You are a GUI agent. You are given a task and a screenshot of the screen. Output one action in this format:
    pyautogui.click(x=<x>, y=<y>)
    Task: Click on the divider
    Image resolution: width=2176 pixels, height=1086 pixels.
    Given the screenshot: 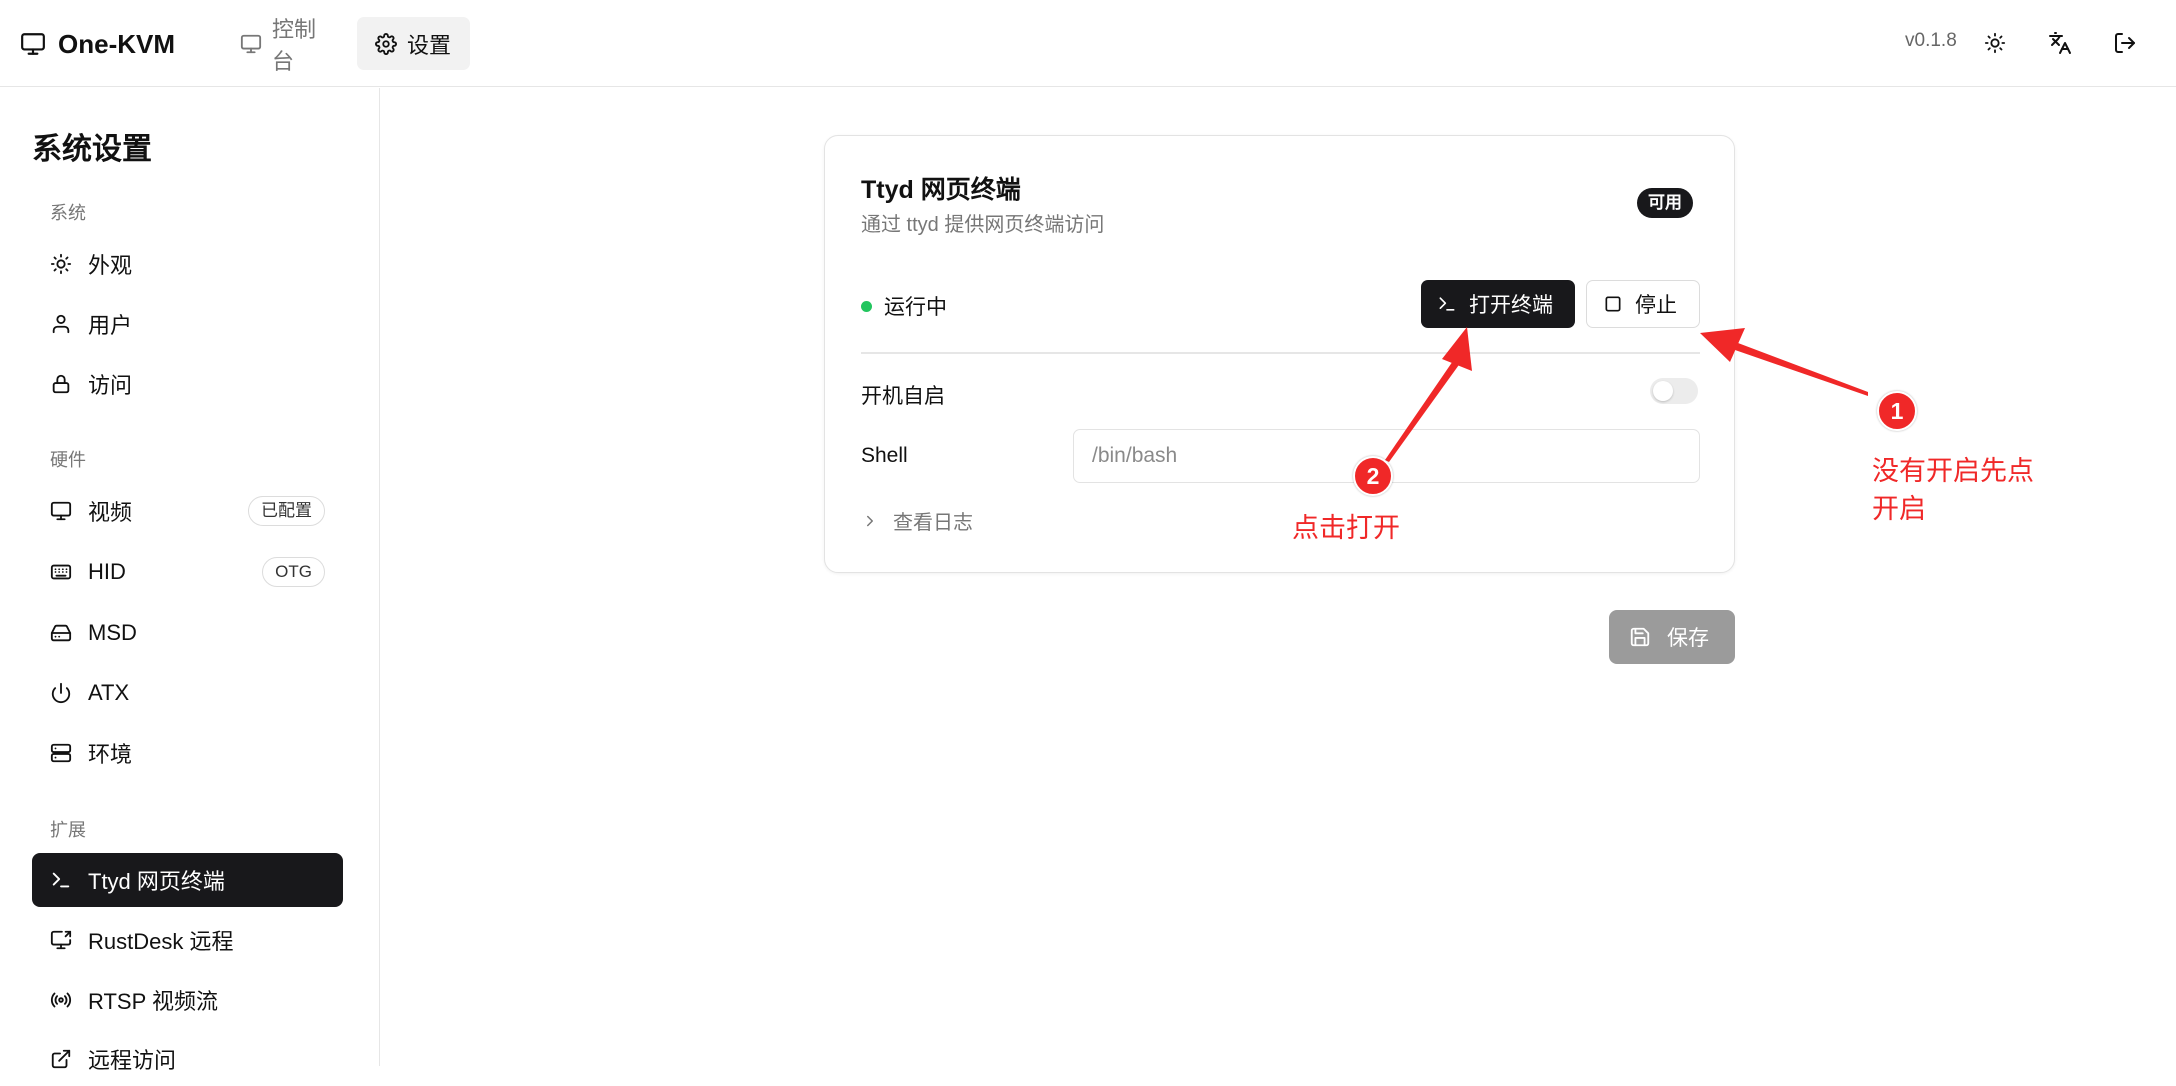 What is the action you would take?
    pyautogui.click(x=1280, y=353)
    